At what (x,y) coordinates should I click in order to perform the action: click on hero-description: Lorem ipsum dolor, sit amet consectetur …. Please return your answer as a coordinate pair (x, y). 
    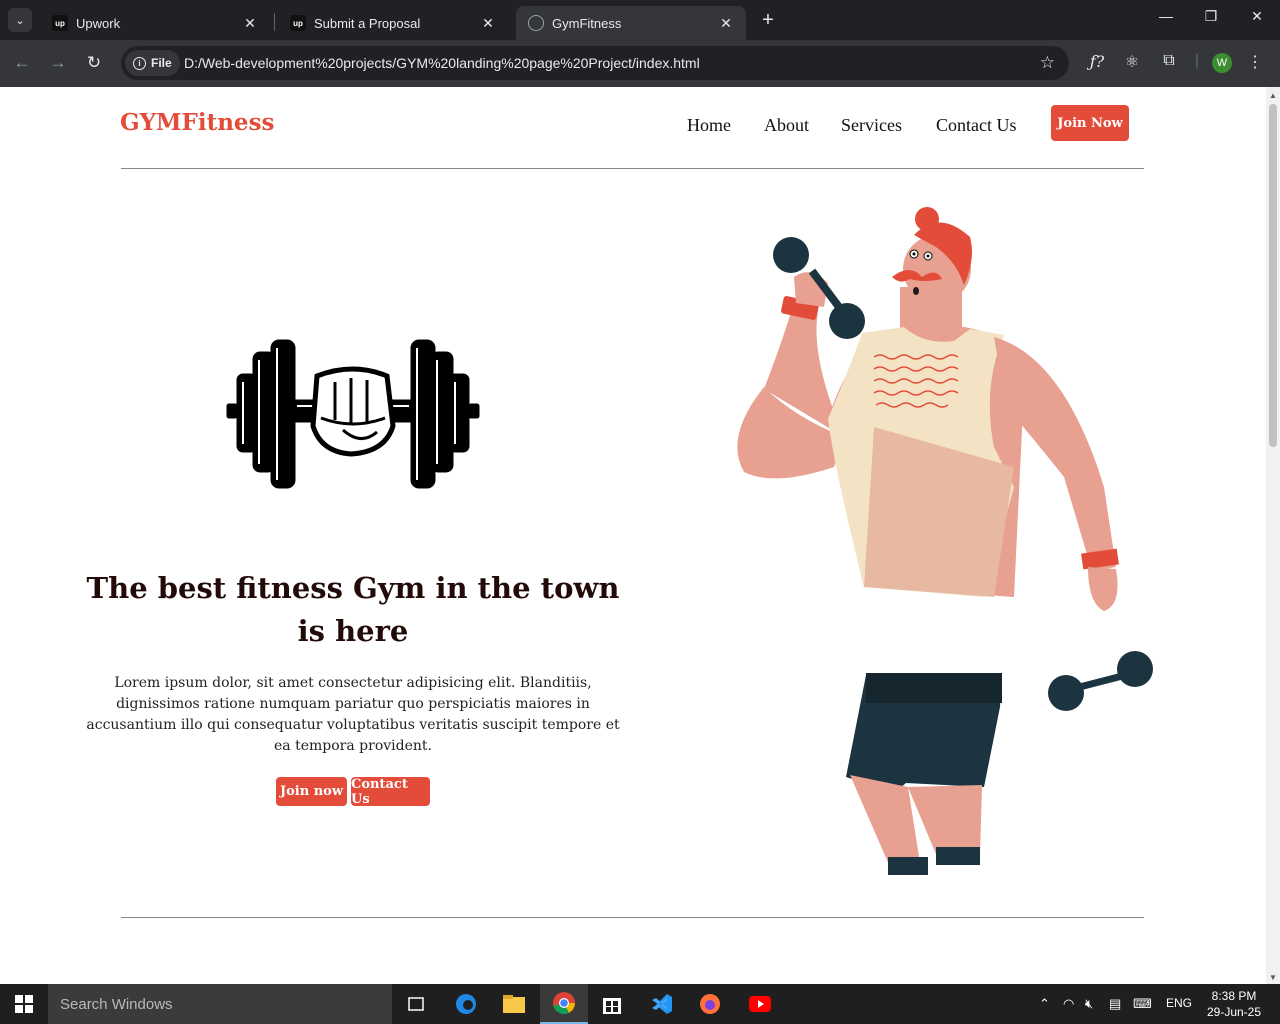
    Looking at the image, I should click on (353, 714).